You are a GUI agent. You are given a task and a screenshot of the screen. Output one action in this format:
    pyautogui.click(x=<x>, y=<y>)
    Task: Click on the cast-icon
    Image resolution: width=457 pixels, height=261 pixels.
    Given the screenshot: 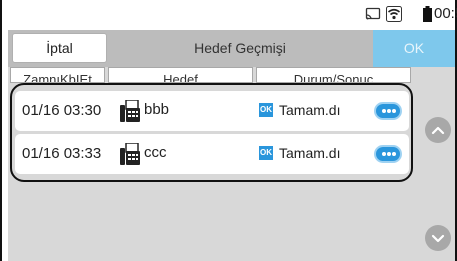 What is the action you would take?
    pyautogui.click(x=373, y=13)
    